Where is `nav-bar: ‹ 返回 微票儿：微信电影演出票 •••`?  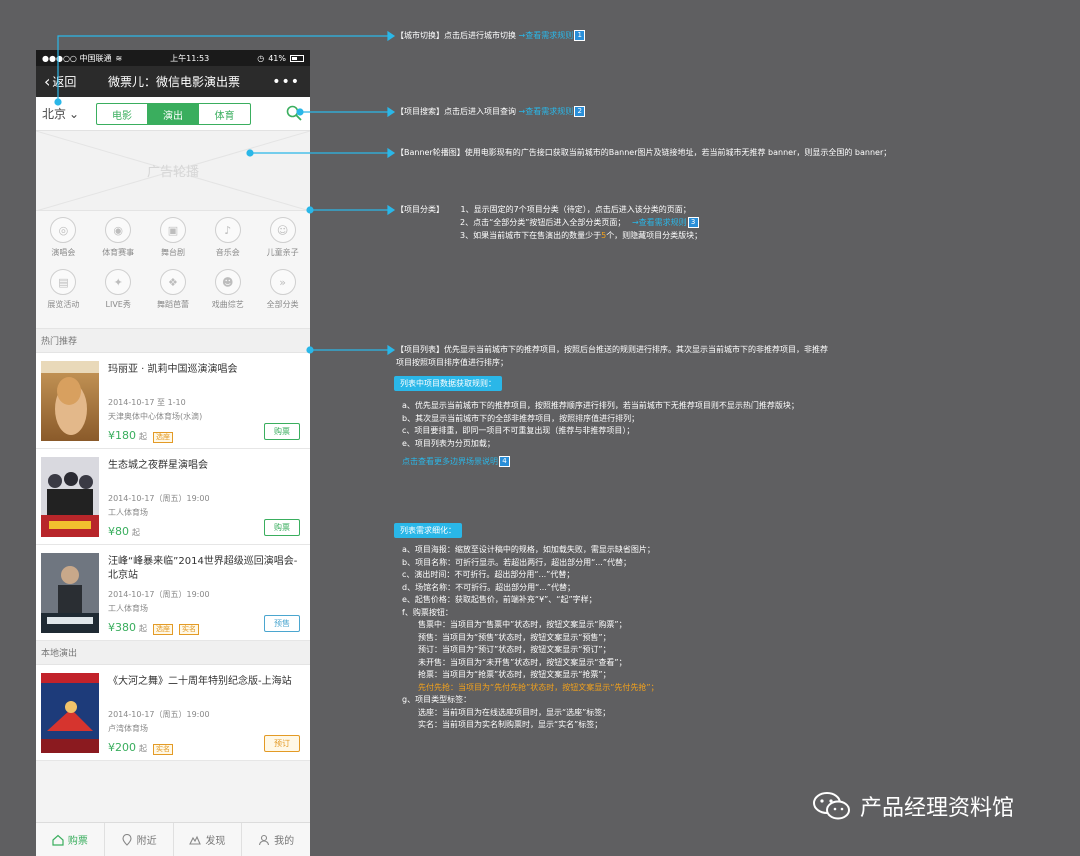 nav-bar: ‹ 返回 微票儿：微信电影演出票 ••• is located at coordinates (173, 81).